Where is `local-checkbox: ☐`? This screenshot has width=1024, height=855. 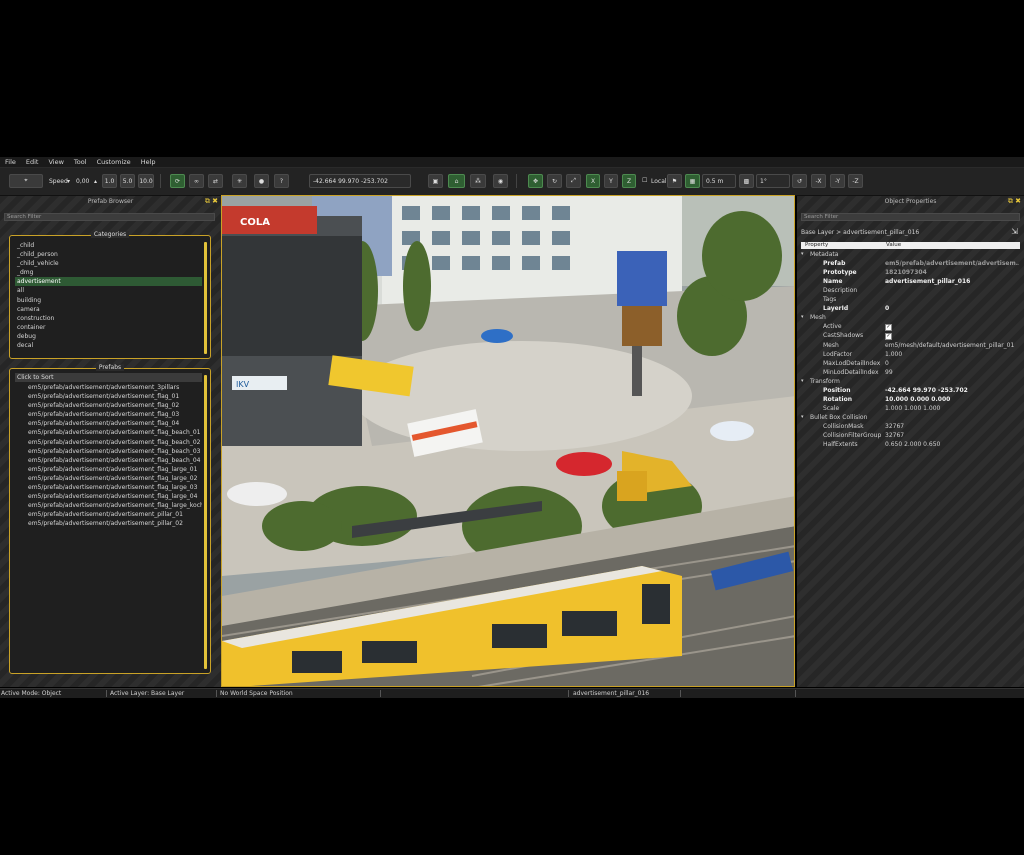
local-checkbox: ☐ is located at coordinates (644, 180).